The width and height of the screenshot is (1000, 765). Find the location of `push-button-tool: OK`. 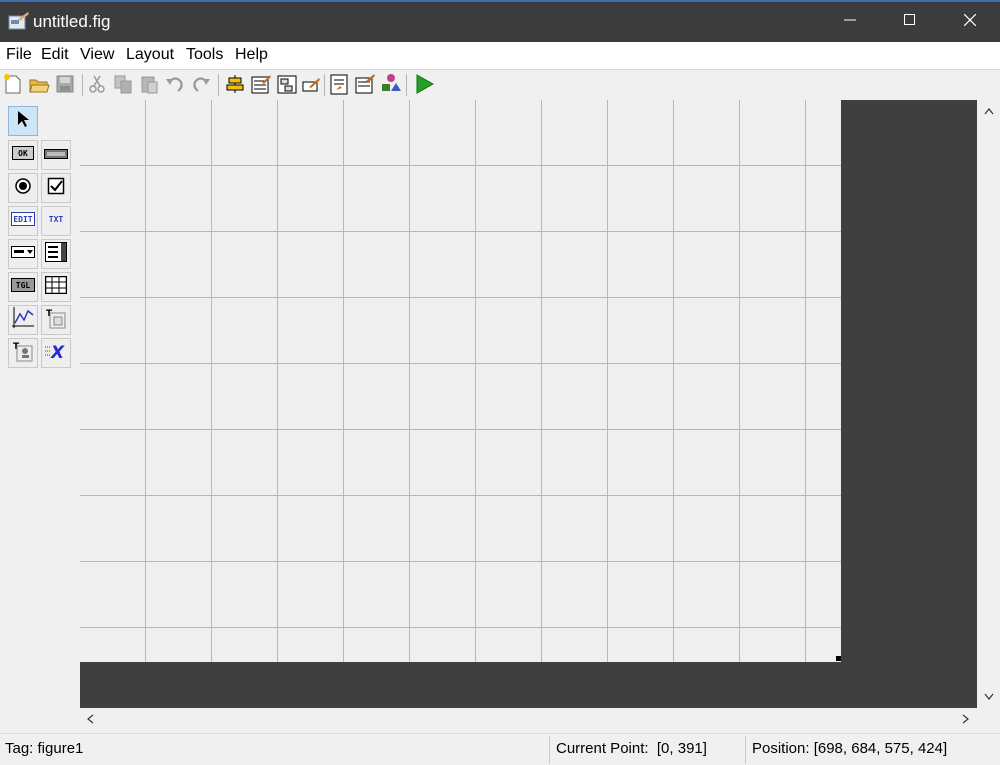

push-button-tool: OK is located at coordinates (23, 155).